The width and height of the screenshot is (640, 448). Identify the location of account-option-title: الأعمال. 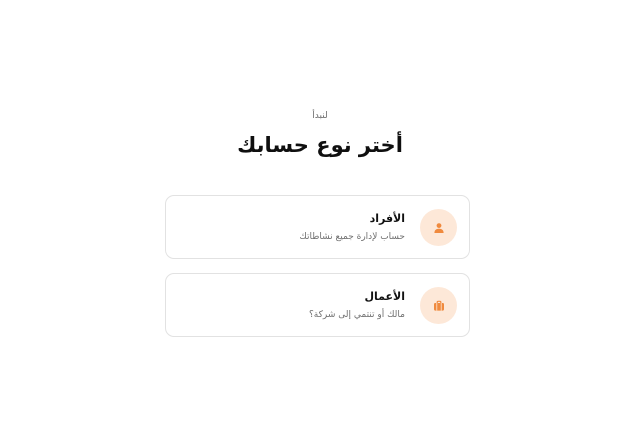
(384, 296).